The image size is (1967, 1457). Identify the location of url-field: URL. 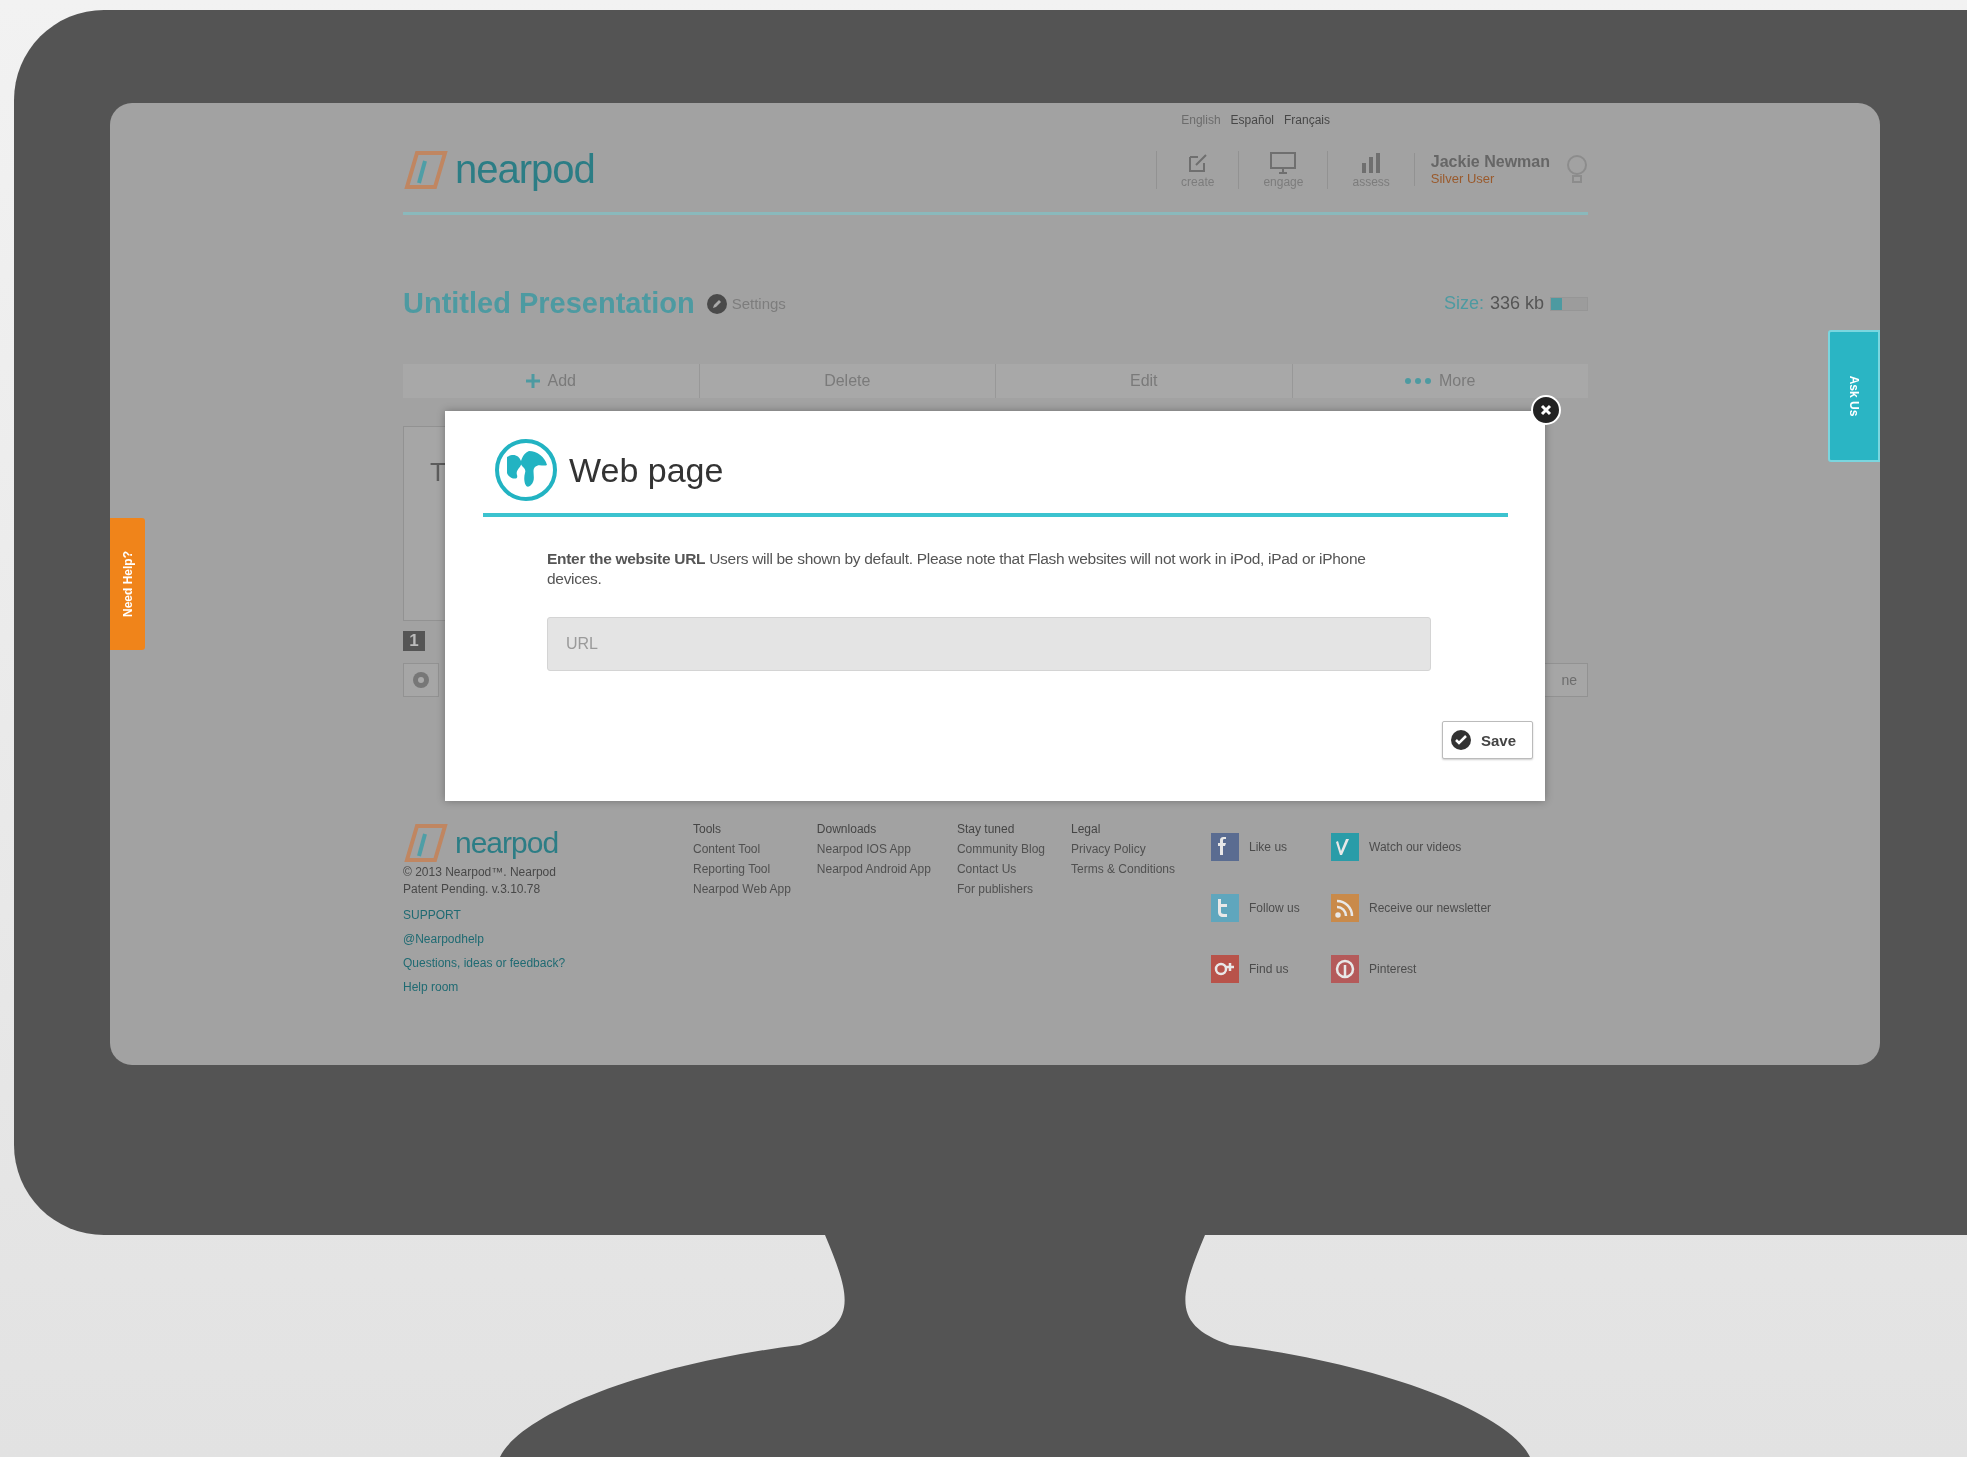
(989, 644).